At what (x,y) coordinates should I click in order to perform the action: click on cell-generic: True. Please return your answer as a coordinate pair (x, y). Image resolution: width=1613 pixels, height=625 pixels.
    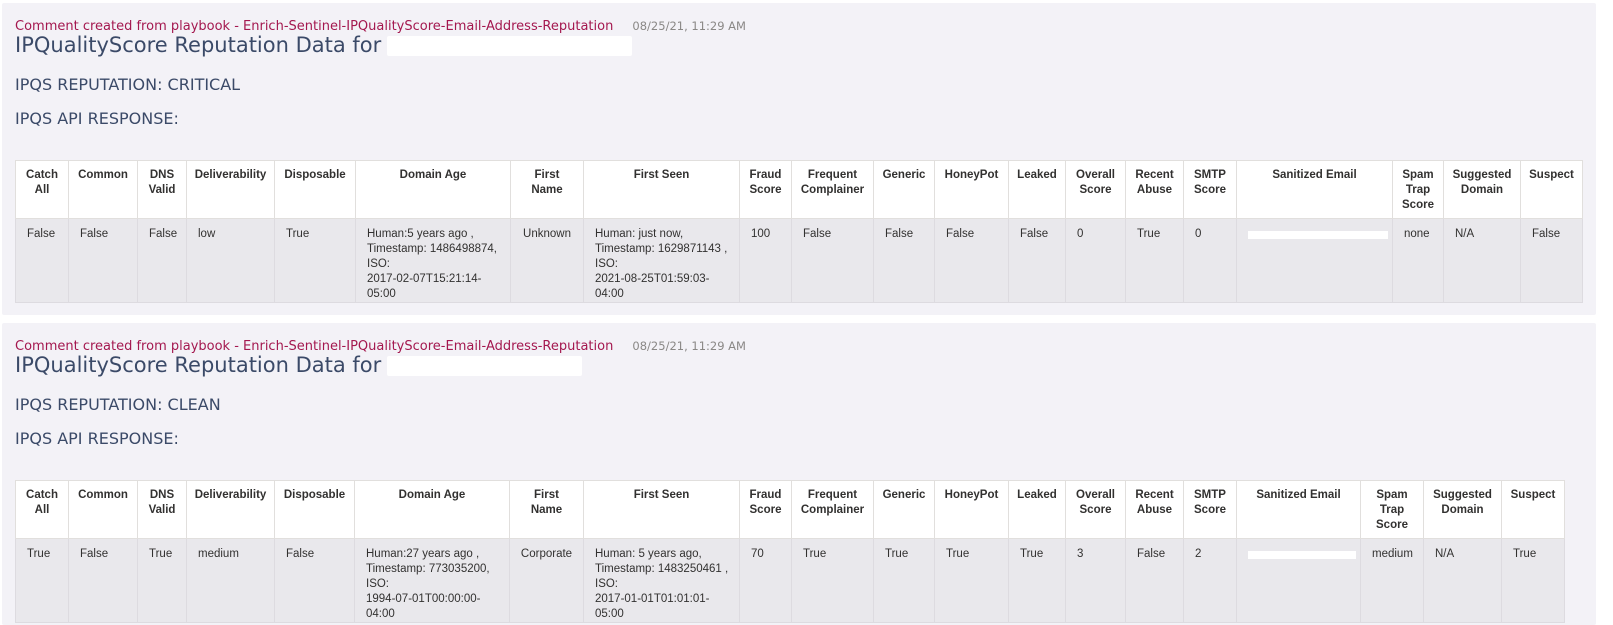
    Looking at the image, I should click on (904, 580).